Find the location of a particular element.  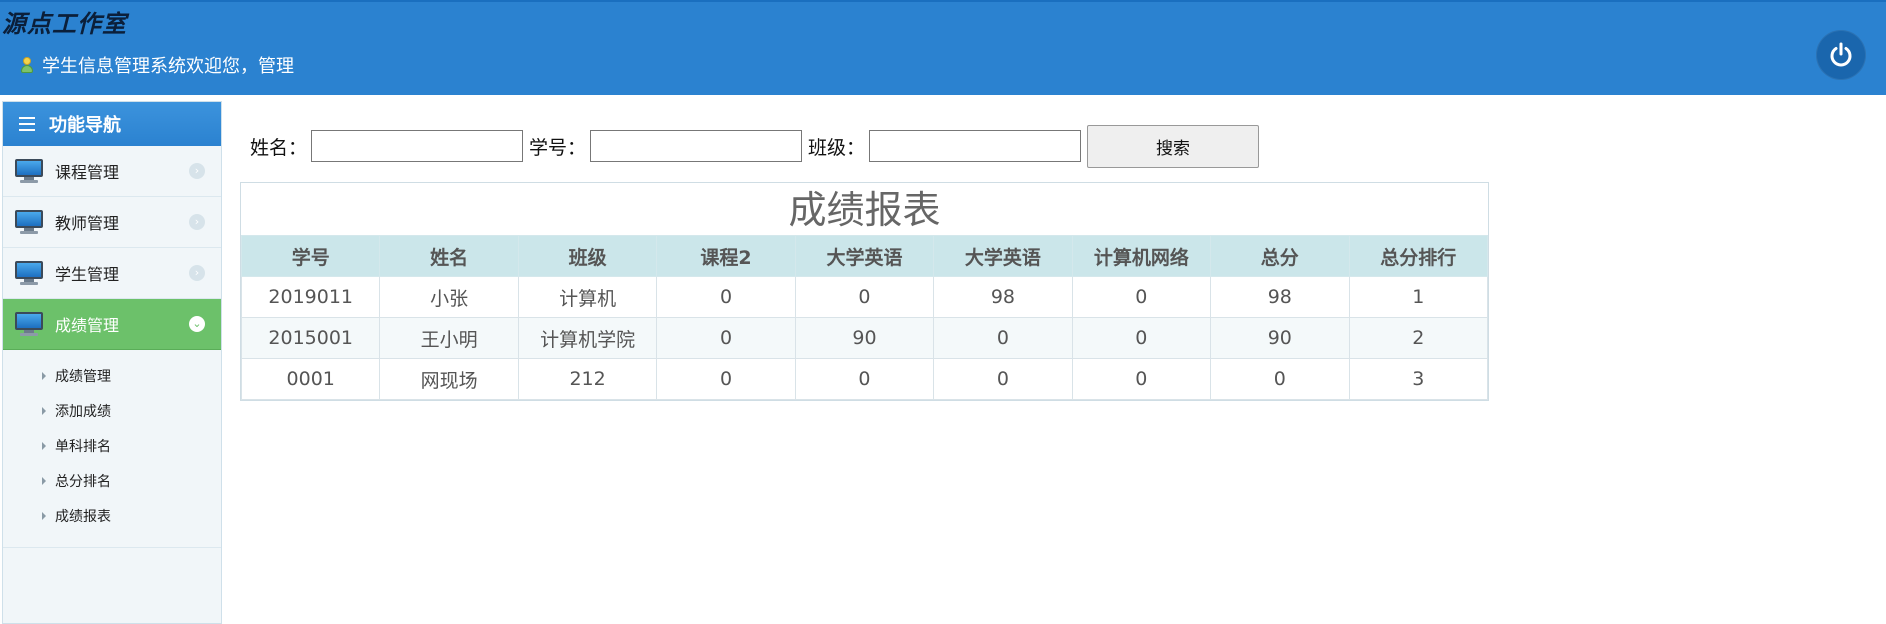

table-row: 2019011 小张 计算机 0 0 98 0 98 1 is located at coordinates (864, 297).